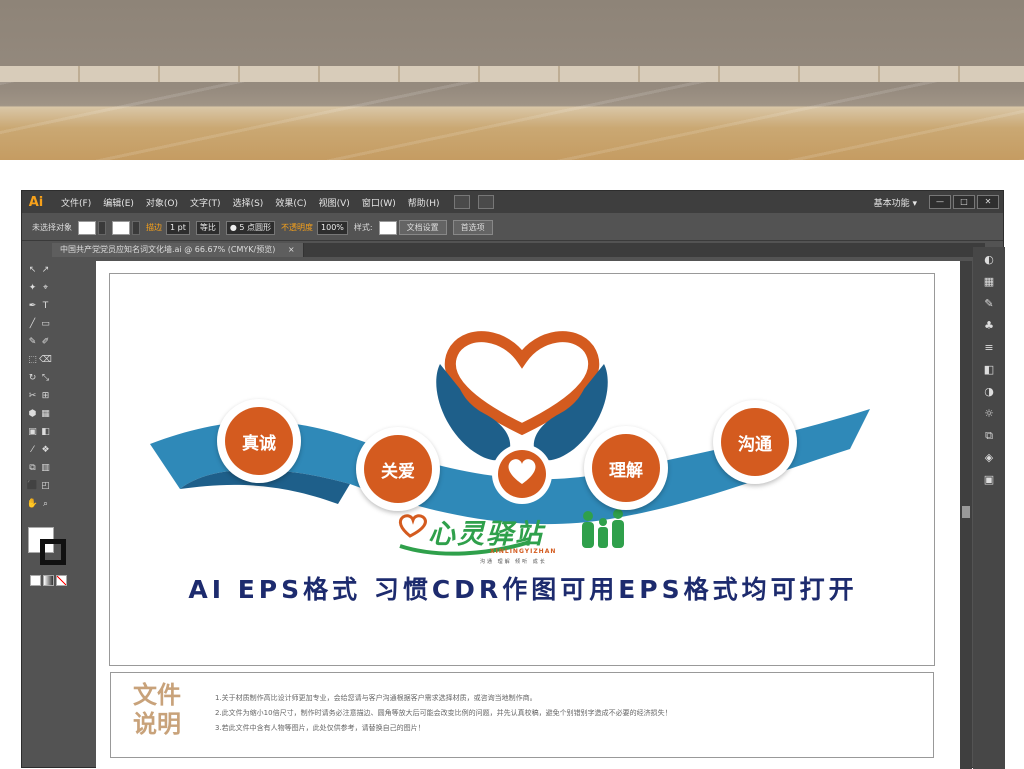 The image size is (1024, 769). I want to click on fill-swatch, so click(87, 227).